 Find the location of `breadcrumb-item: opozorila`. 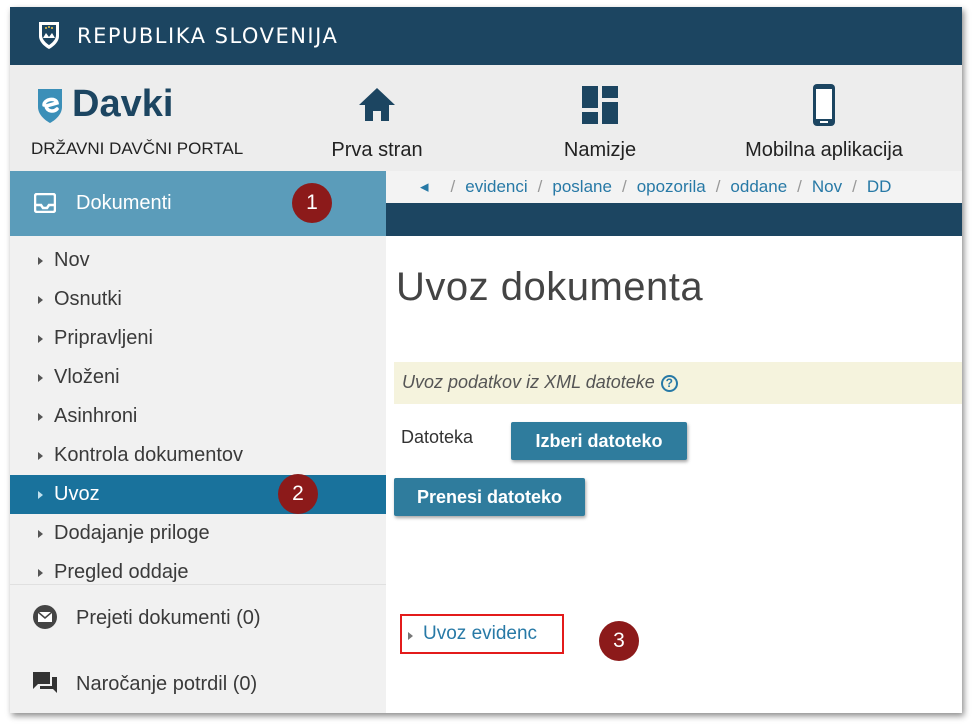

breadcrumb-item: opozorila is located at coordinates (671, 186).